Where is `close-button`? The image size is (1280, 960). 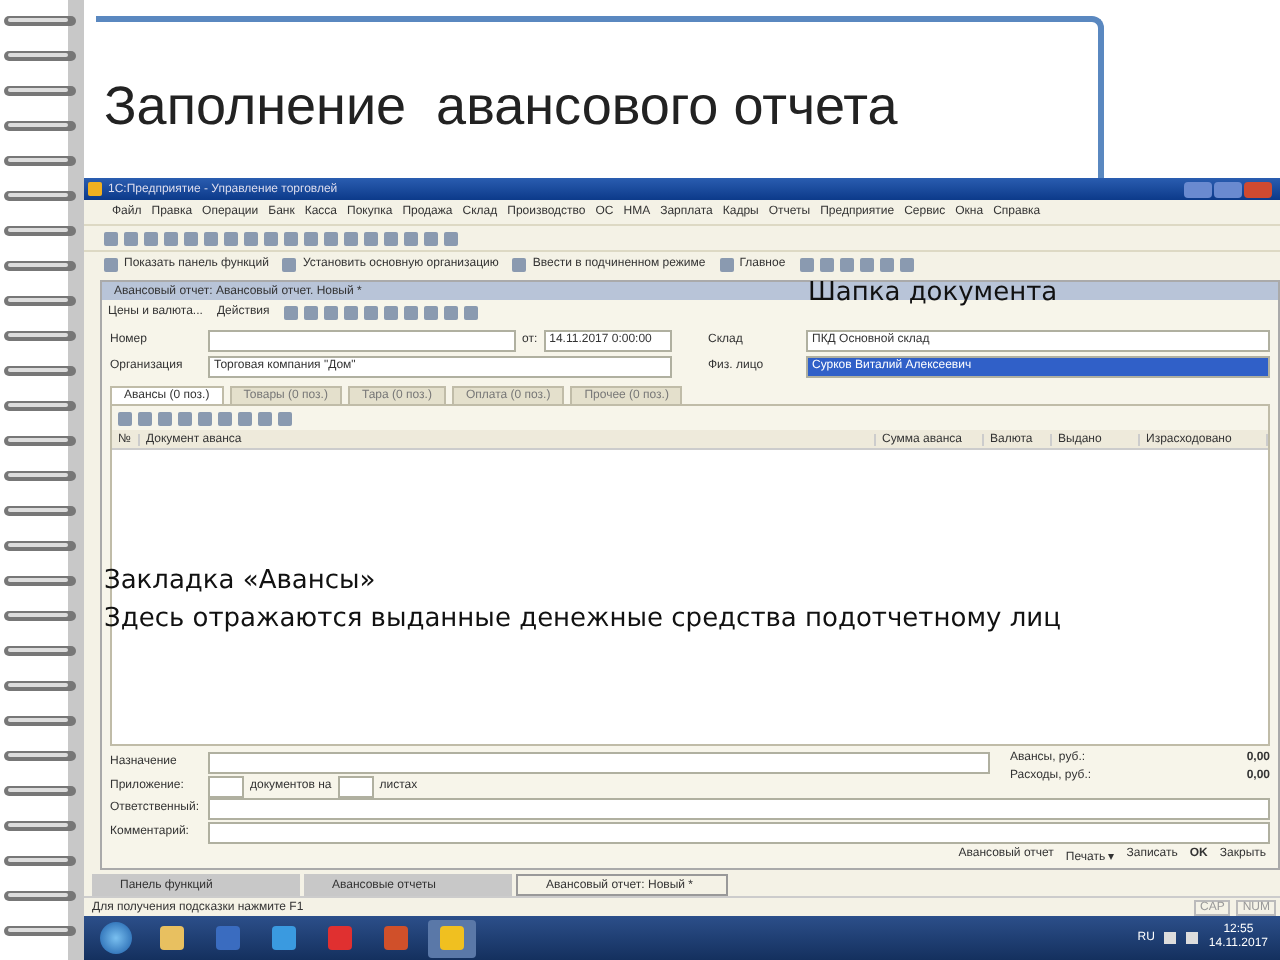 close-button is located at coordinates (1258, 189).